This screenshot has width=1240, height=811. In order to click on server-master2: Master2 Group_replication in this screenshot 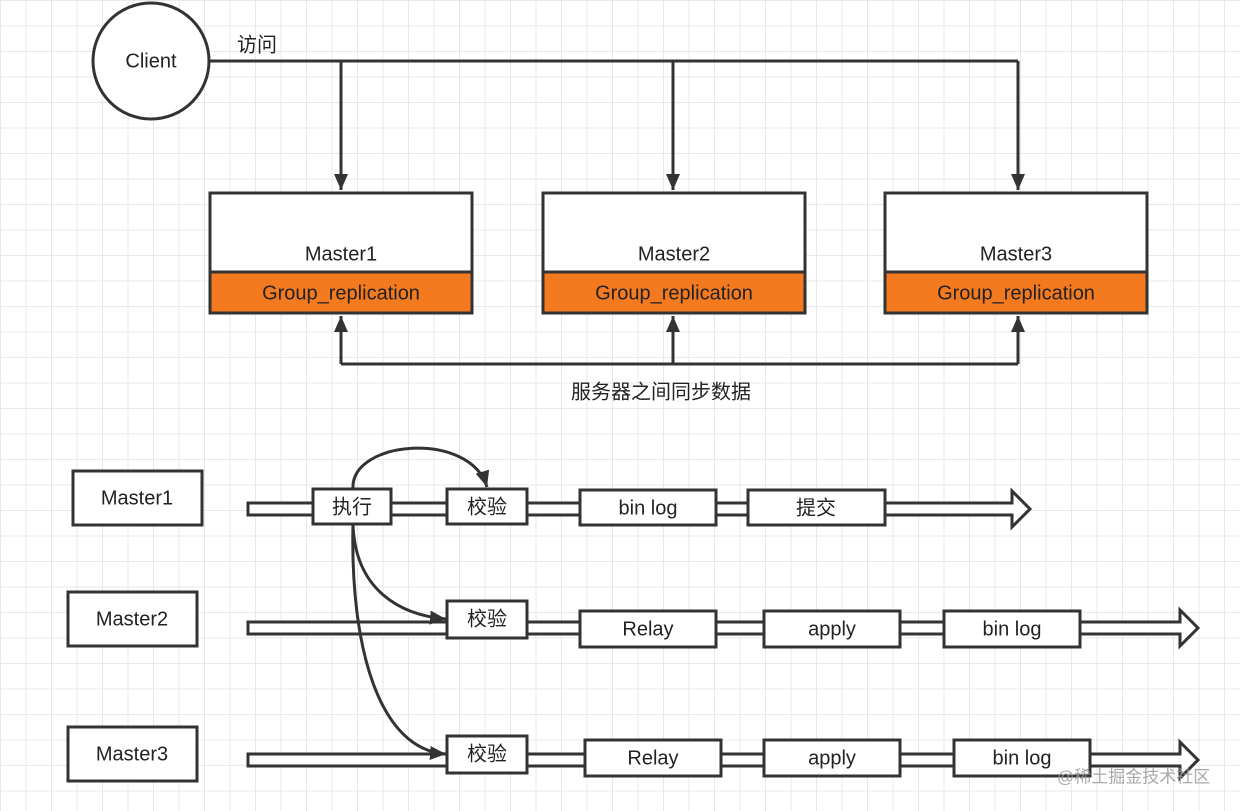, I will do `click(674, 253)`.